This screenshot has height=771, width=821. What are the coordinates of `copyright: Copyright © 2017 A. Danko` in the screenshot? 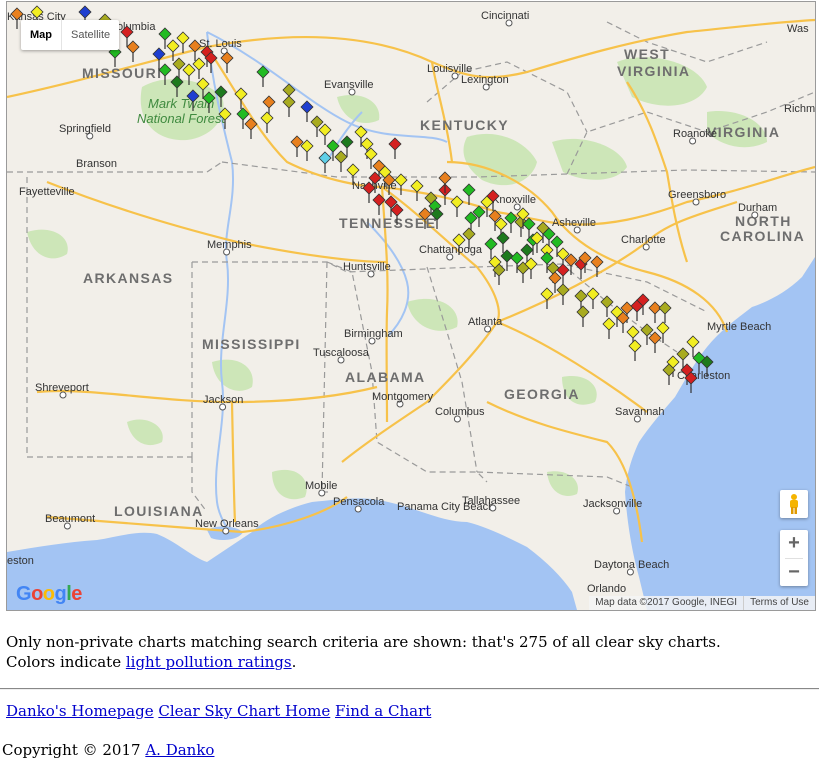 It's located at (108, 750).